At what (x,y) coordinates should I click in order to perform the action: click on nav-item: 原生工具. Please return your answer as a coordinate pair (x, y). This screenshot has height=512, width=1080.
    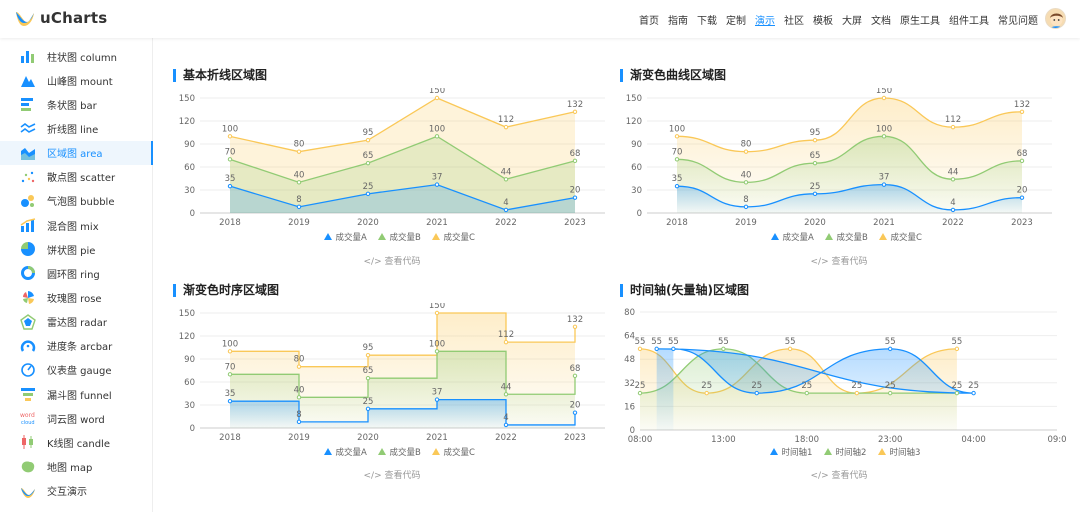
    Looking at the image, I should click on (920, 19).